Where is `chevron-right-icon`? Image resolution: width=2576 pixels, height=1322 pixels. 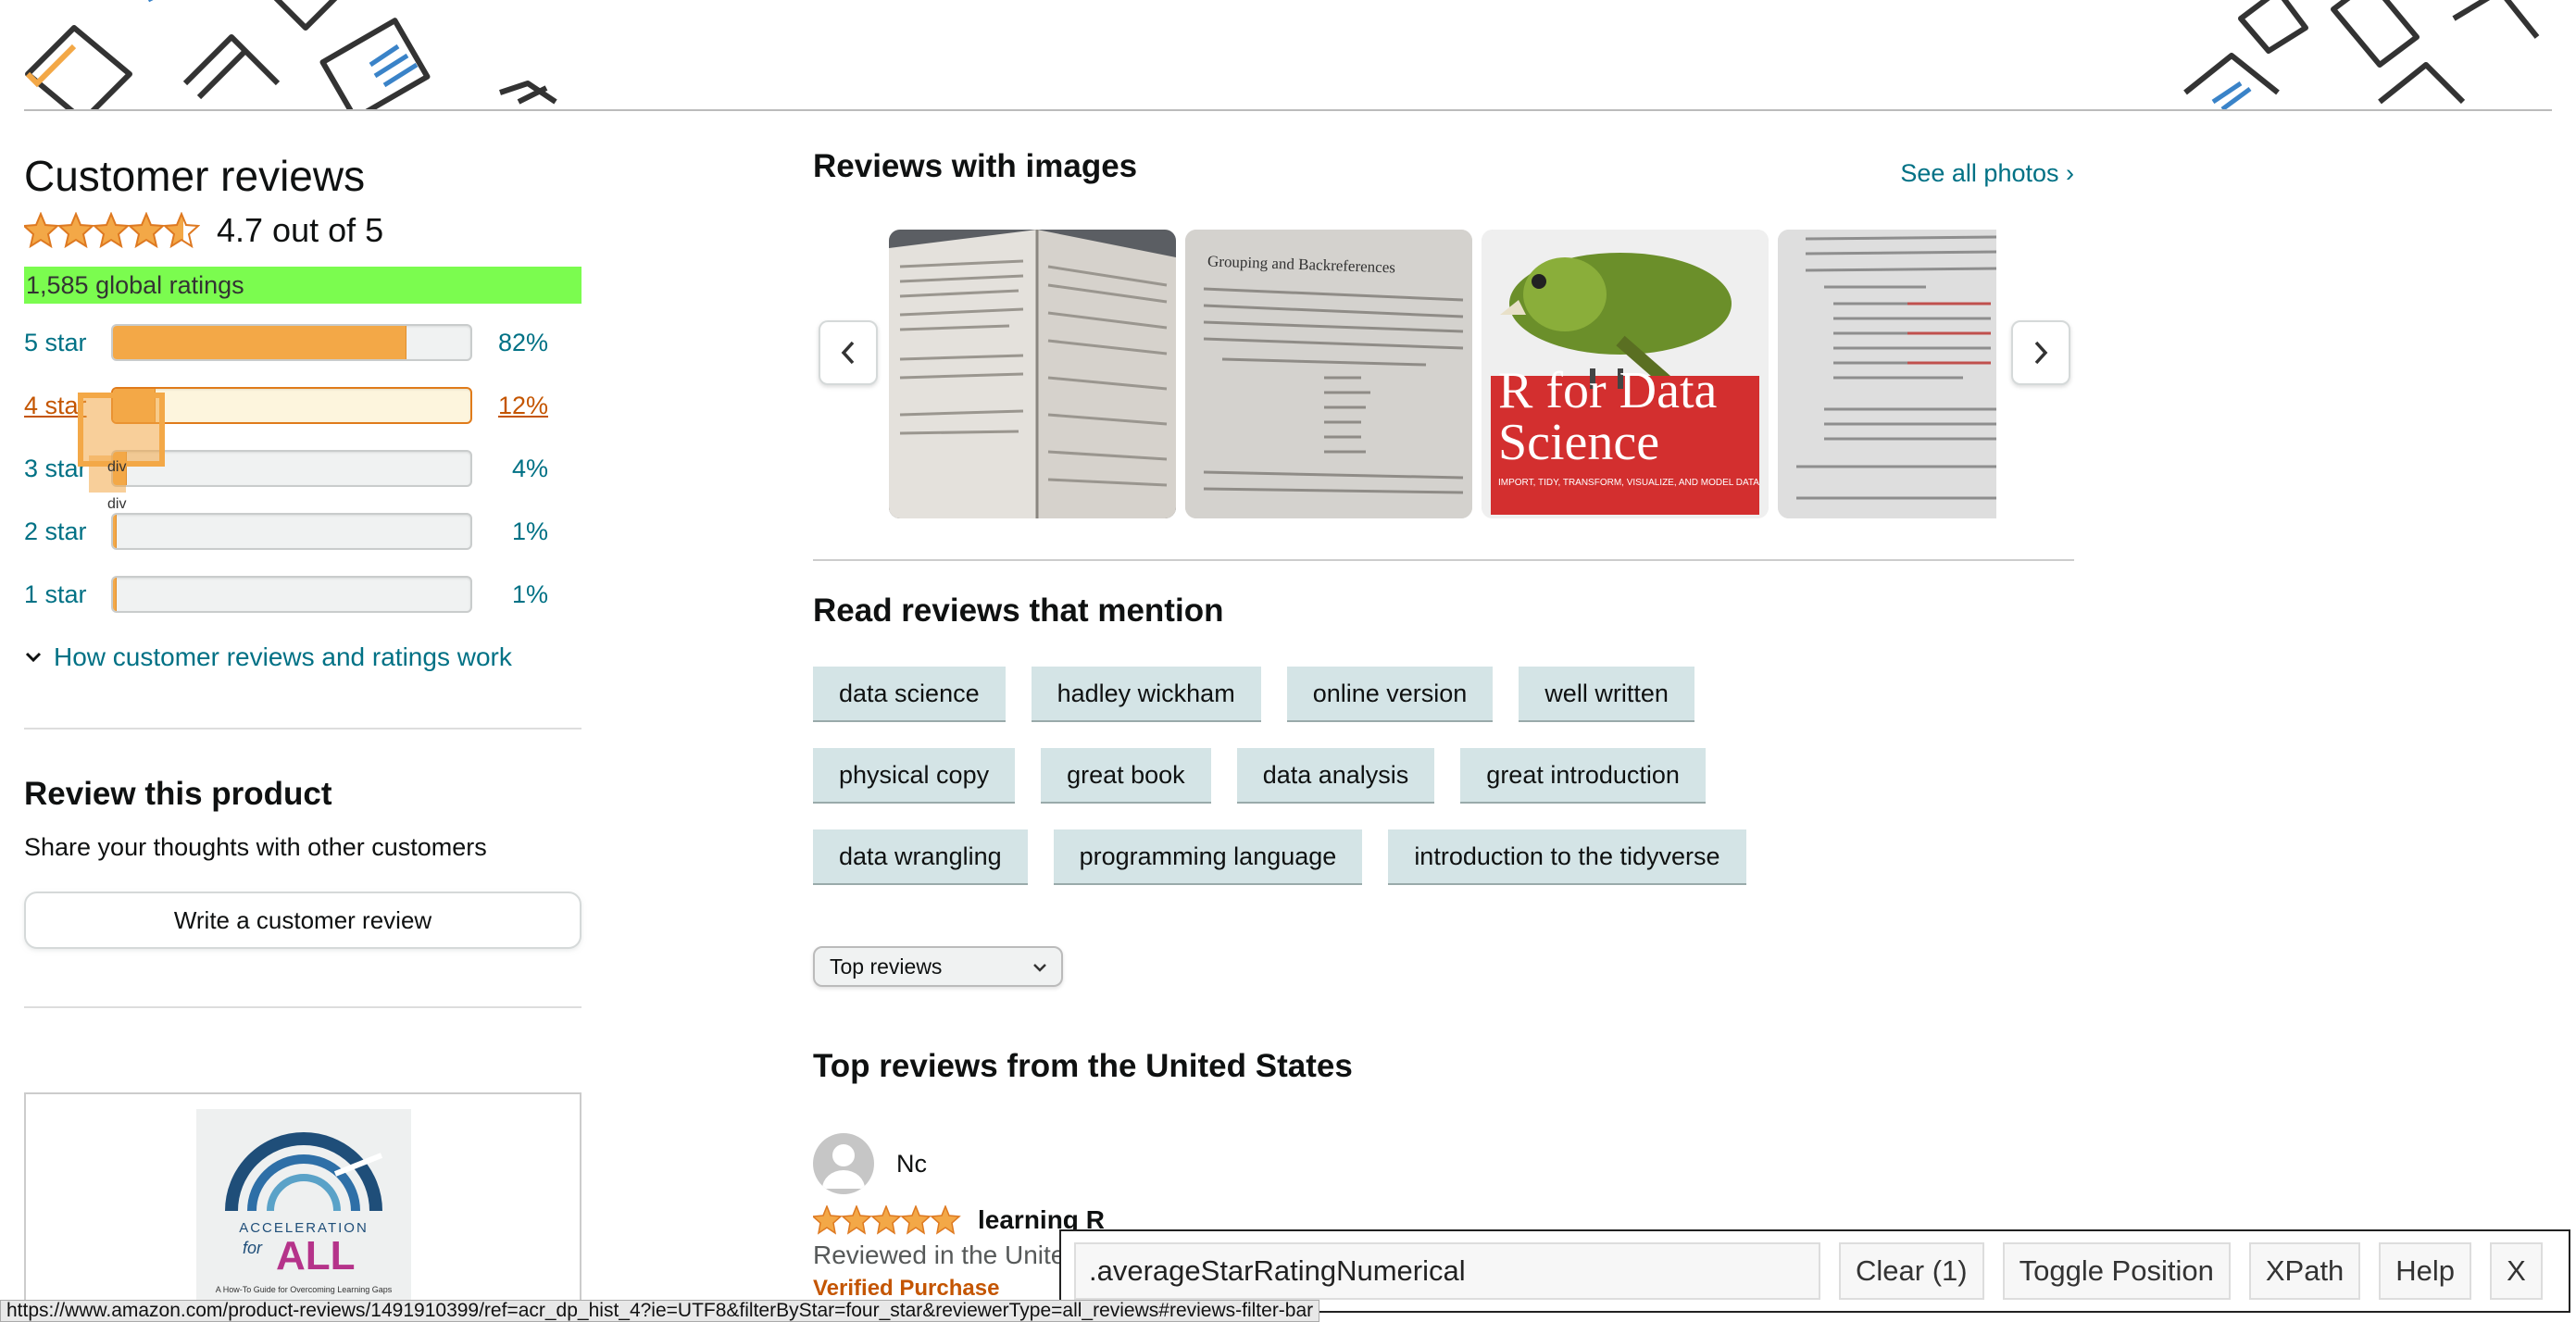
chevron-right-icon is located at coordinates (2041, 353).